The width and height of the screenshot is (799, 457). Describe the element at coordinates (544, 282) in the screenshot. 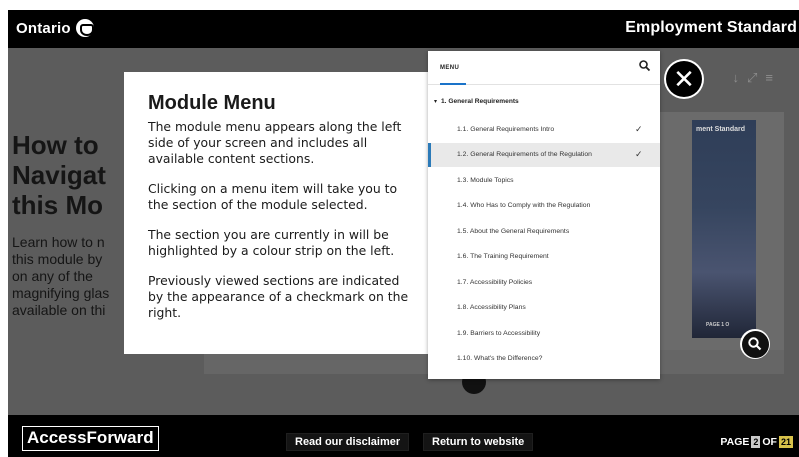

I see `menu-item: 1.7. Accessibility Policies` at that location.